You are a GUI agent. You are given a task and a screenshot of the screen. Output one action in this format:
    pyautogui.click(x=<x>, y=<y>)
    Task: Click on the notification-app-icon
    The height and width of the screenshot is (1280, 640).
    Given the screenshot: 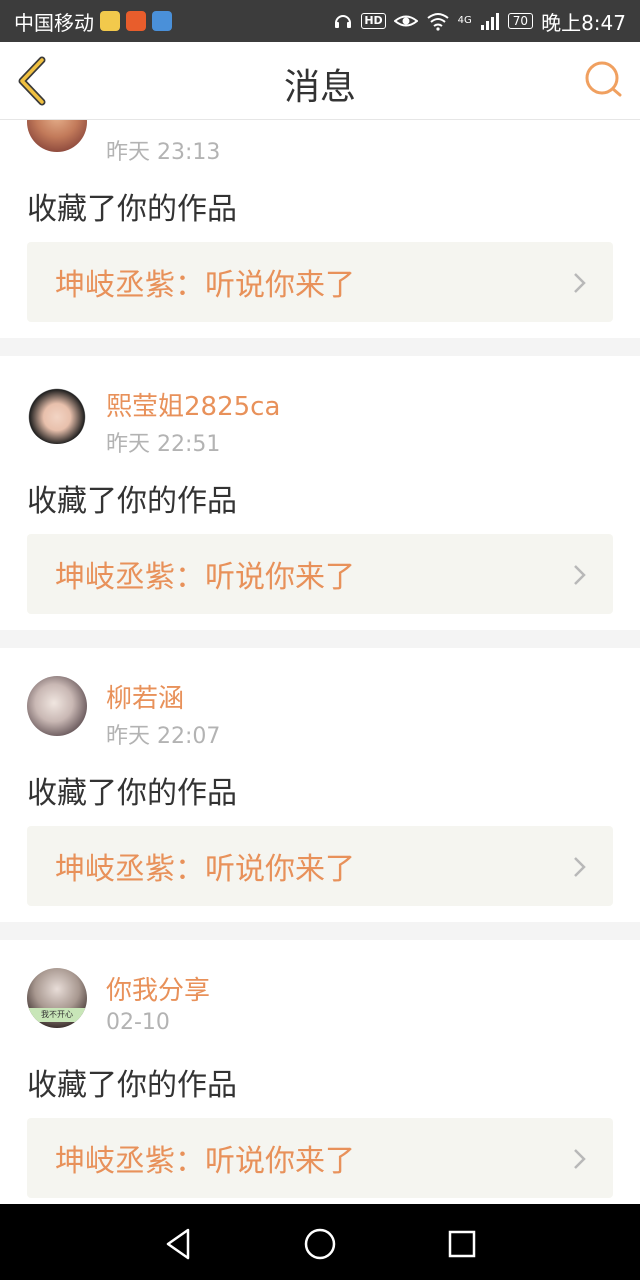 What is the action you would take?
    pyautogui.click(x=110, y=21)
    